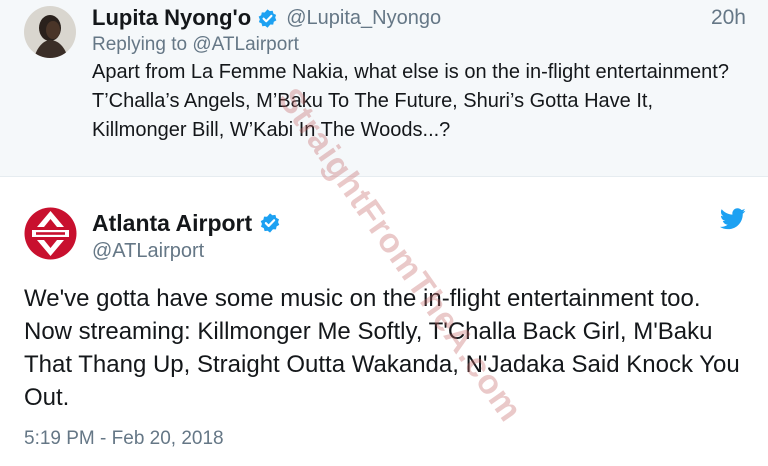 This screenshot has height=466, width=768. I want to click on user-name: Lupita Nyong'o, so click(171, 18).